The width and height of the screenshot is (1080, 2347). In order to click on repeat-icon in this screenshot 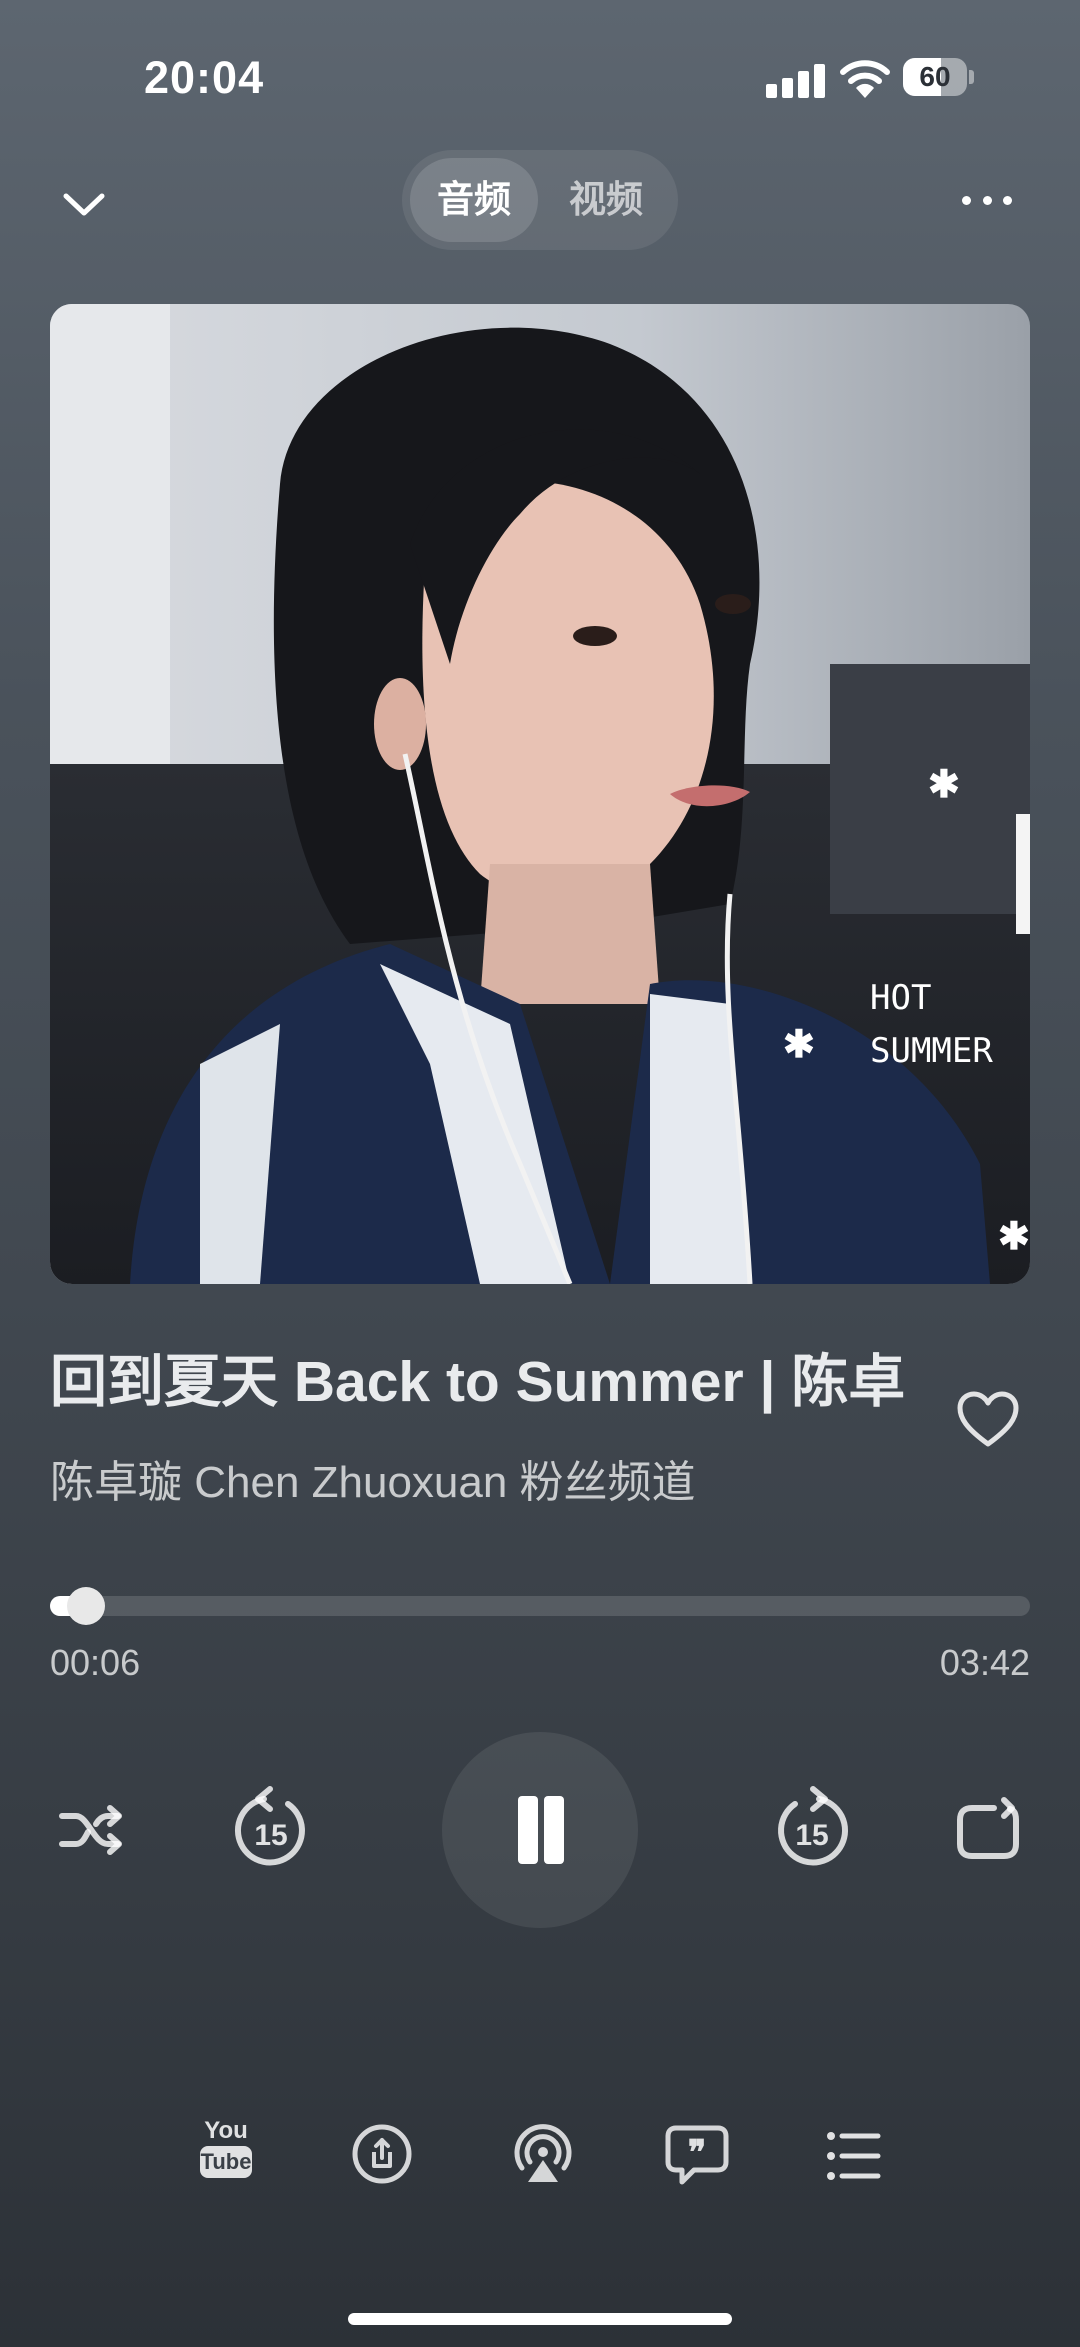, I will do `click(988, 1830)`.